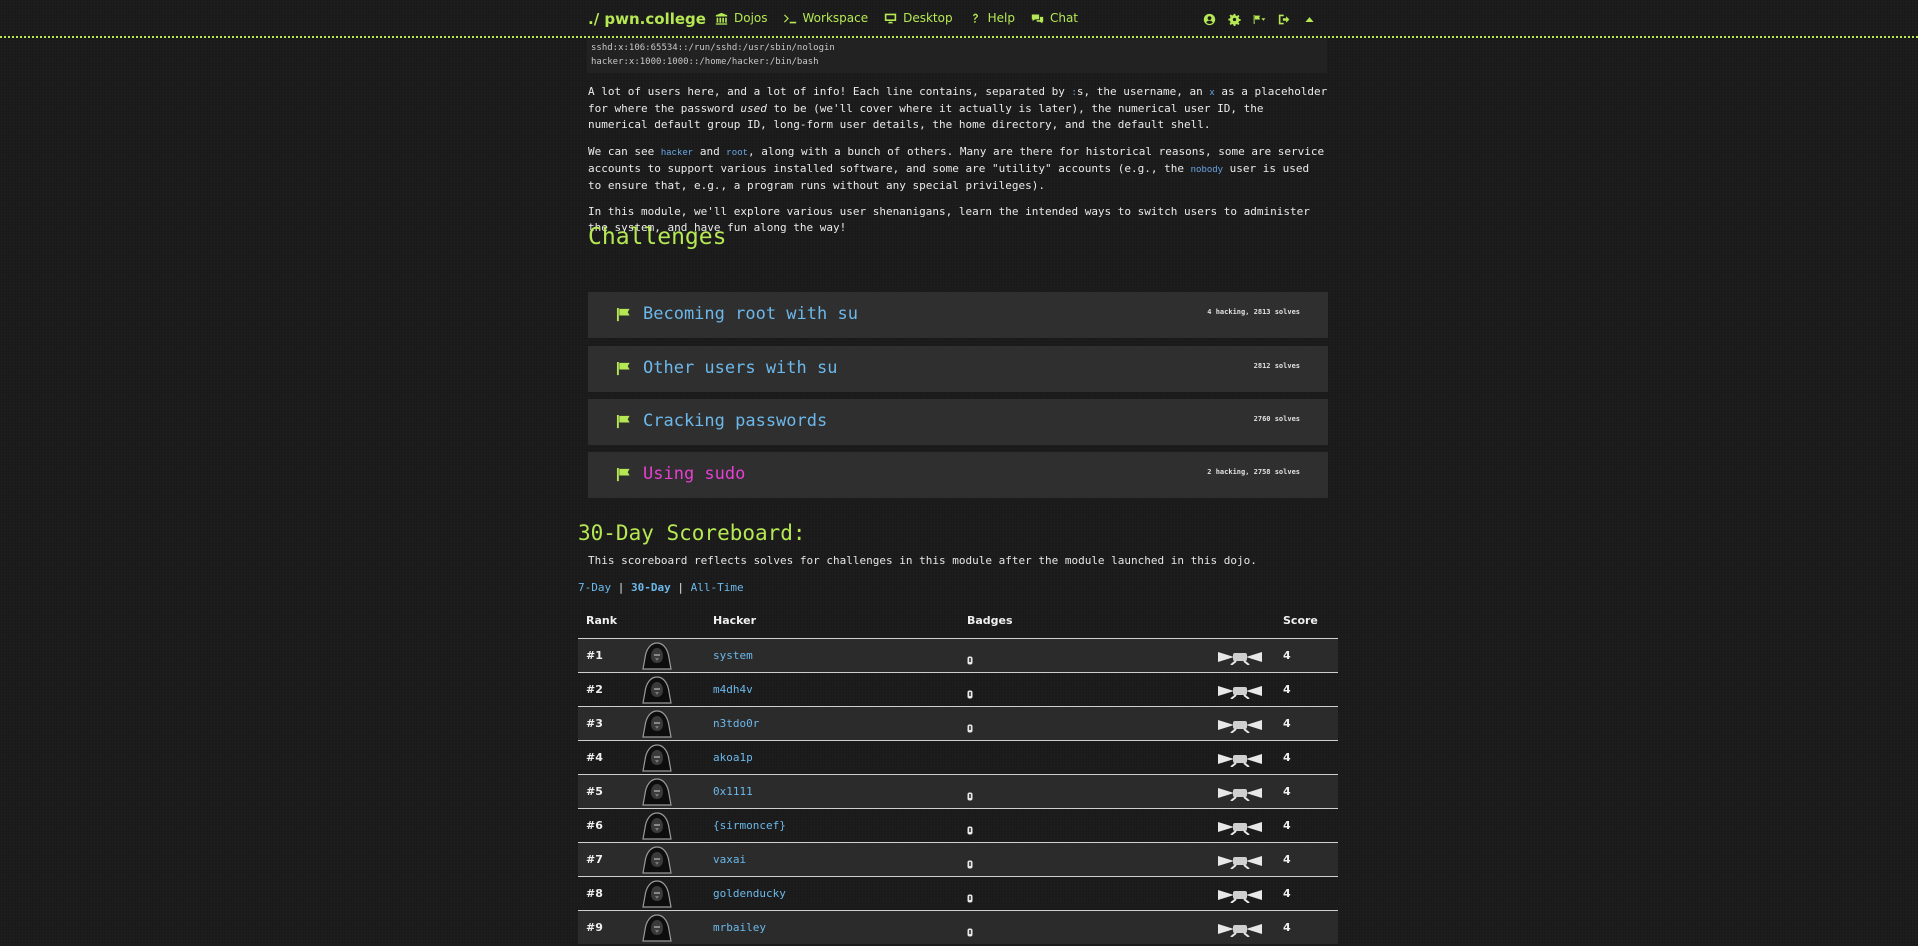 Image resolution: width=1918 pixels, height=946 pixels. I want to click on logout-link, so click(1284, 20).